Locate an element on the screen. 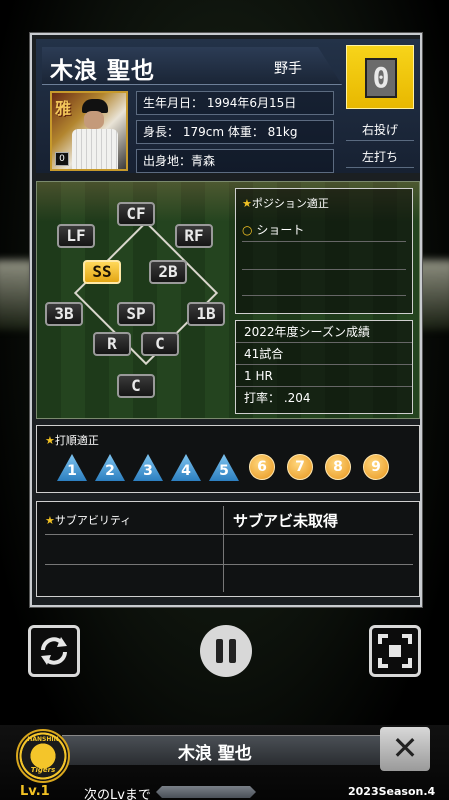 This screenshot has width=449, height=800. pause-button is located at coordinates (226, 651).